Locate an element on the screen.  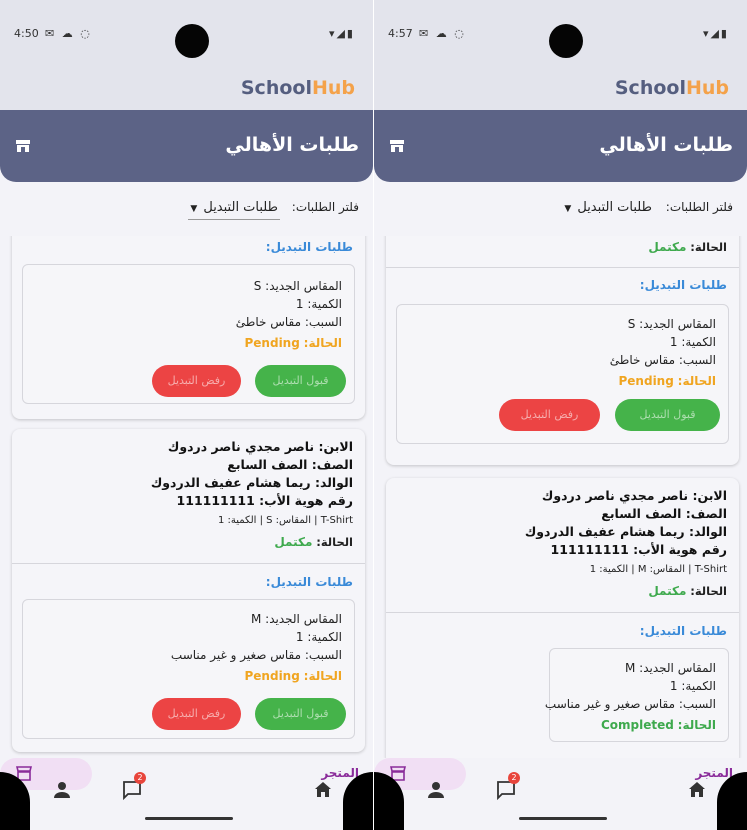
product-info: T-Shirt | المقاس: S | الكمية: 1 is located at coordinates (285, 520).